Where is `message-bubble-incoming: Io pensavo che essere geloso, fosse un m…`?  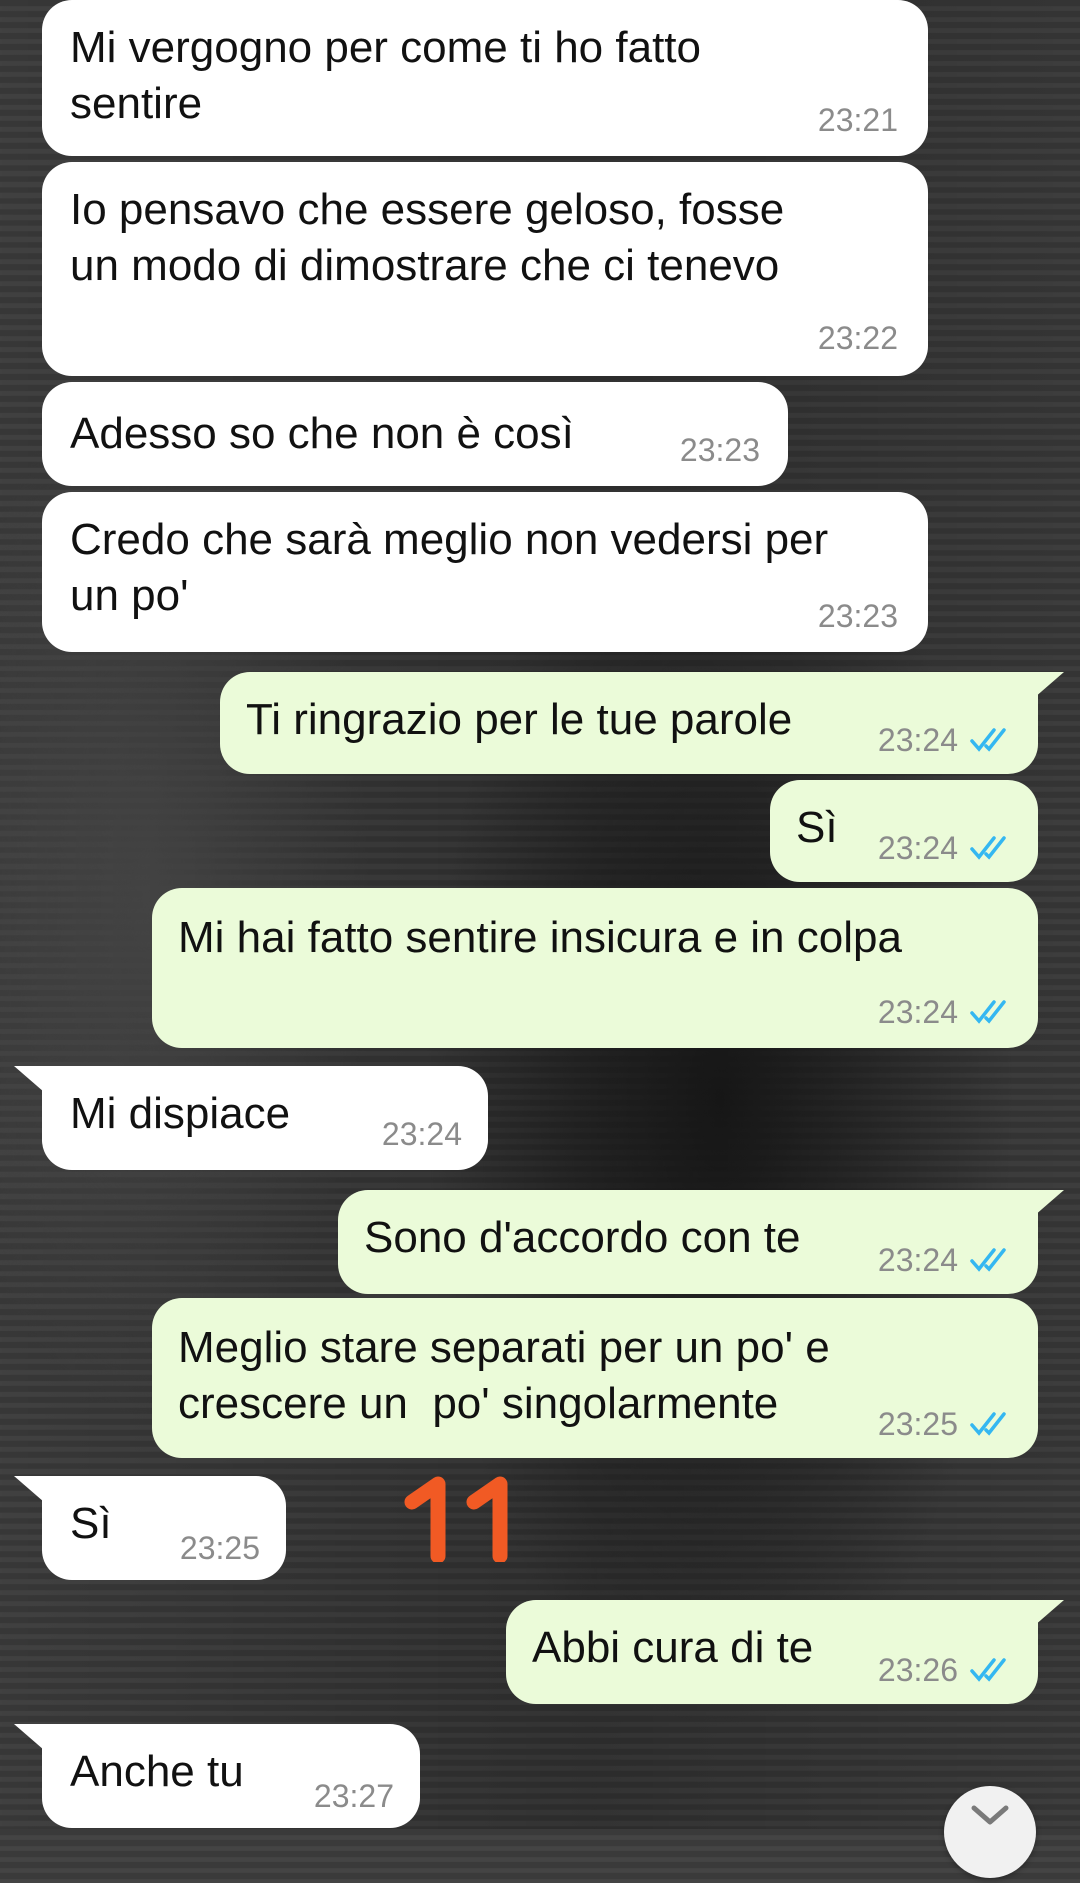 message-bubble-incoming: Io pensavo che essere geloso, fosse un m… is located at coordinates (485, 269).